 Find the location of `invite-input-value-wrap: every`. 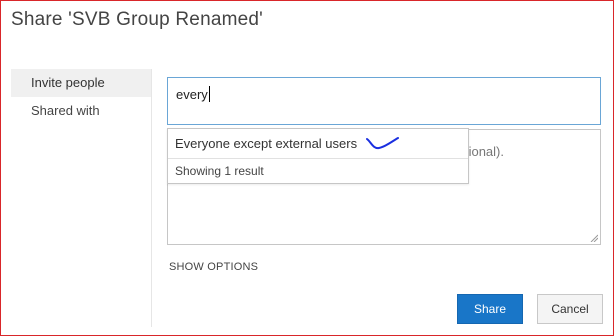

invite-input-value-wrap: every is located at coordinates (193, 94).